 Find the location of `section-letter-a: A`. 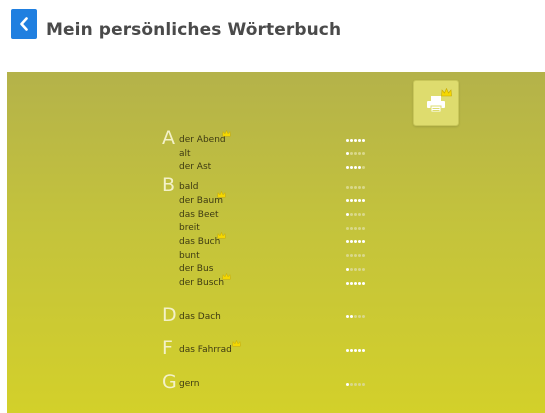

section-letter-a: A is located at coordinates (168, 138).